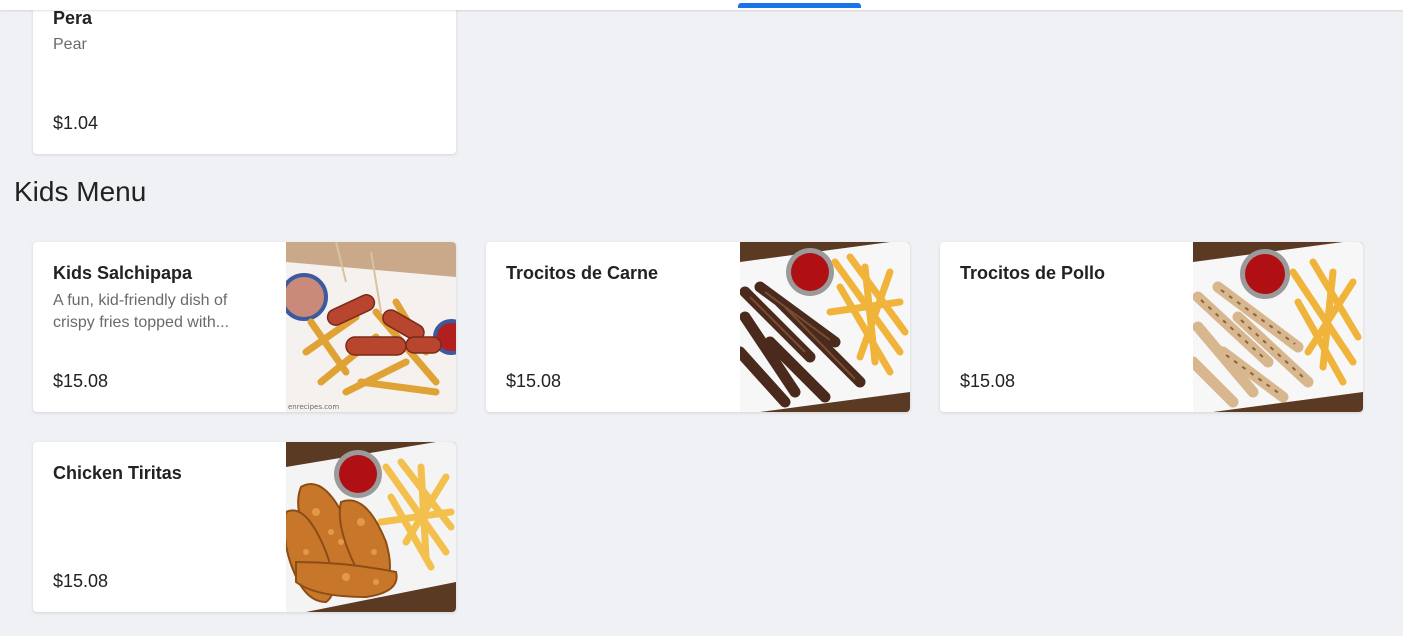 This screenshot has height=636, width=1403. I want to click on menu-item-name: Trocitos de Carne, so click(582, 273).